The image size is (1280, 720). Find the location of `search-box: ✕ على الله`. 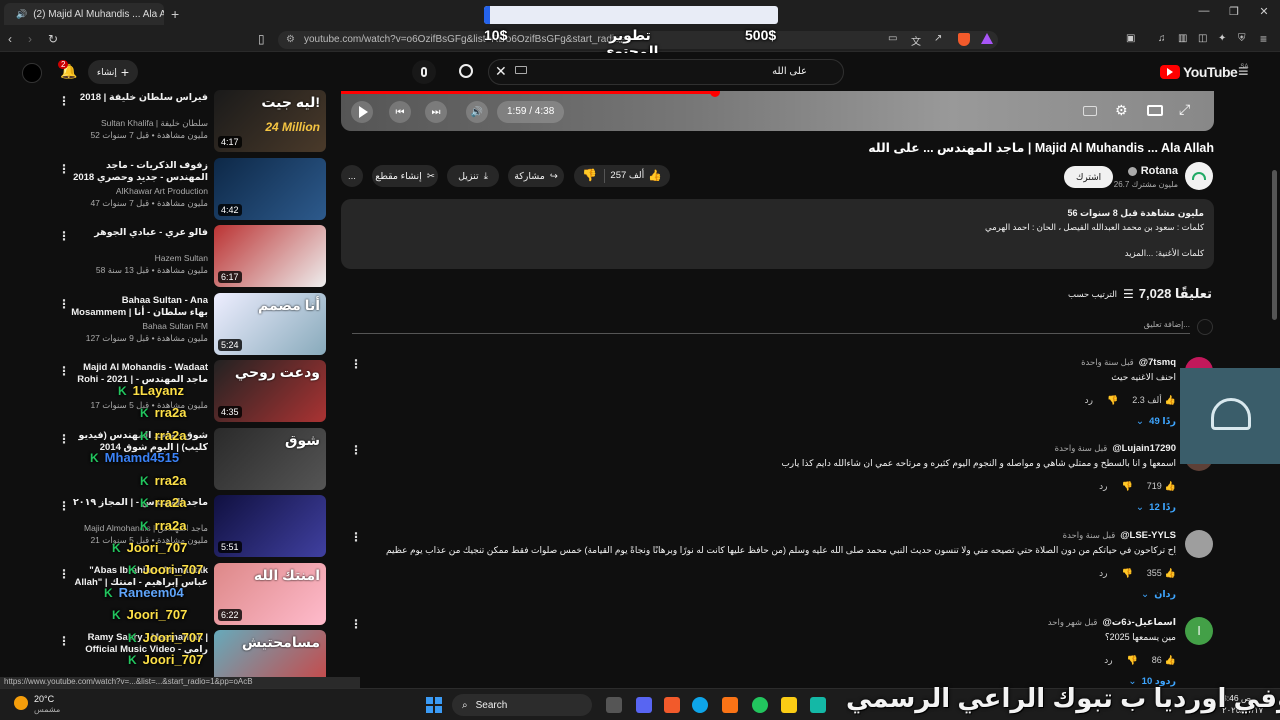

search-box: ✕ على الله is located at coordinates (651, 72).